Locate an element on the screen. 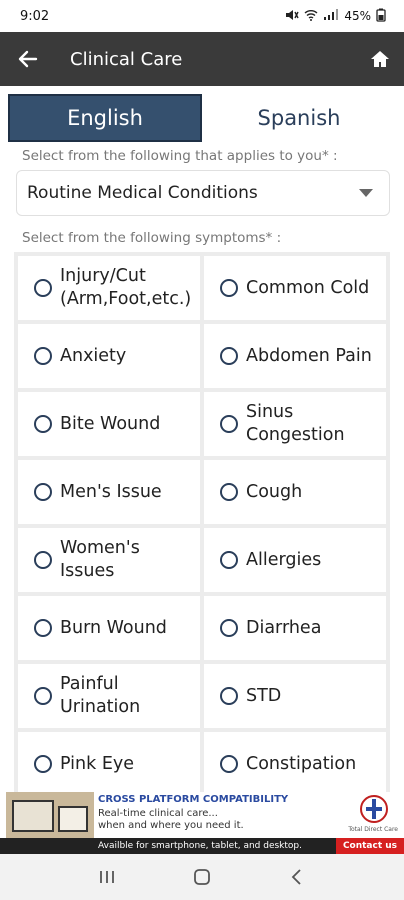 Image resolution: width=404 pixels, height=900 pixels. home-button is located at coordinates (380, 59).